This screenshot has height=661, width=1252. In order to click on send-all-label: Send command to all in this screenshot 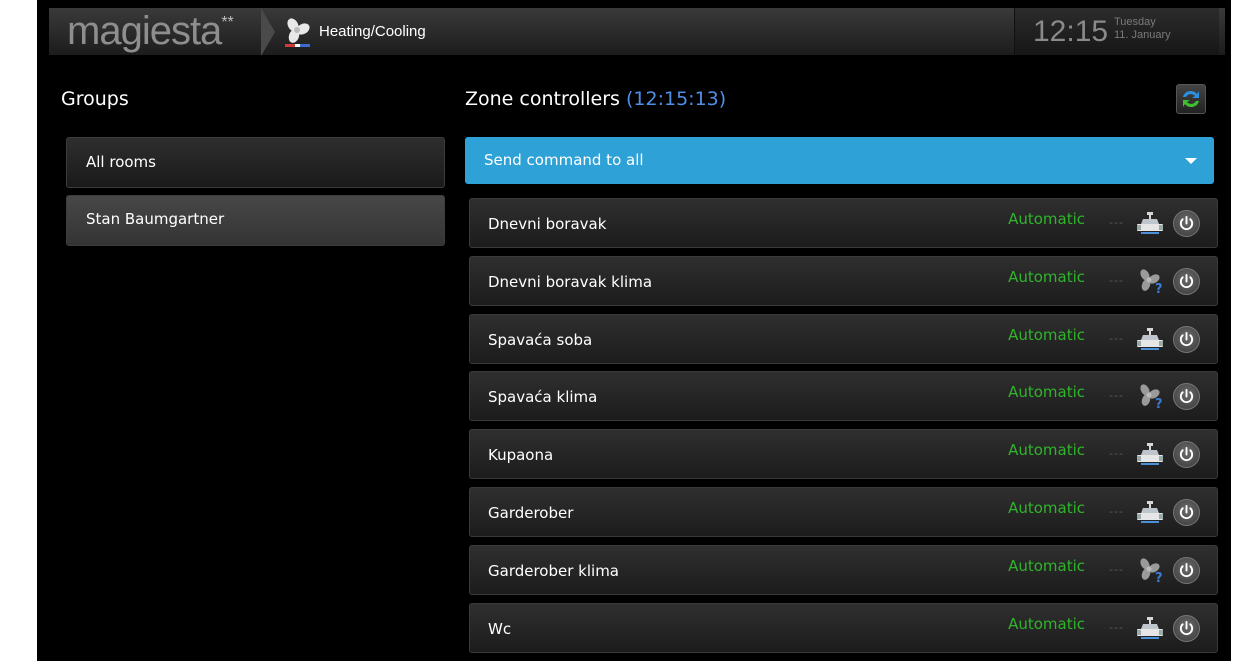, I will do `click(564, 160)`.